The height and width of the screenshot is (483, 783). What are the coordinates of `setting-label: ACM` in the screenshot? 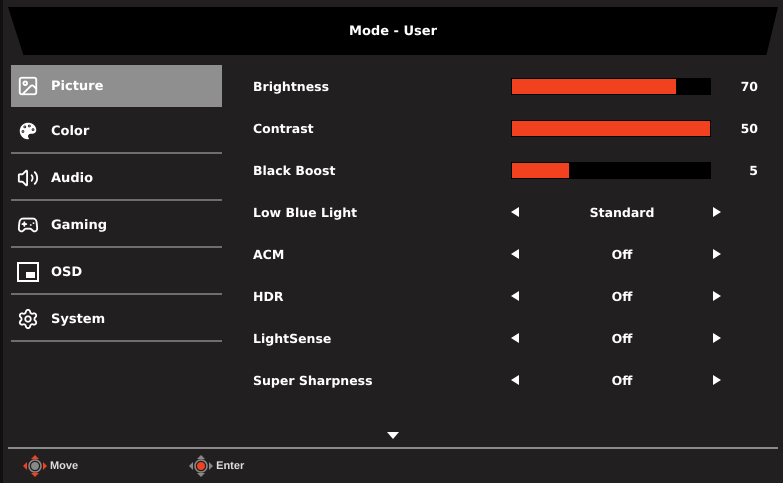 It's located at (269, 254).